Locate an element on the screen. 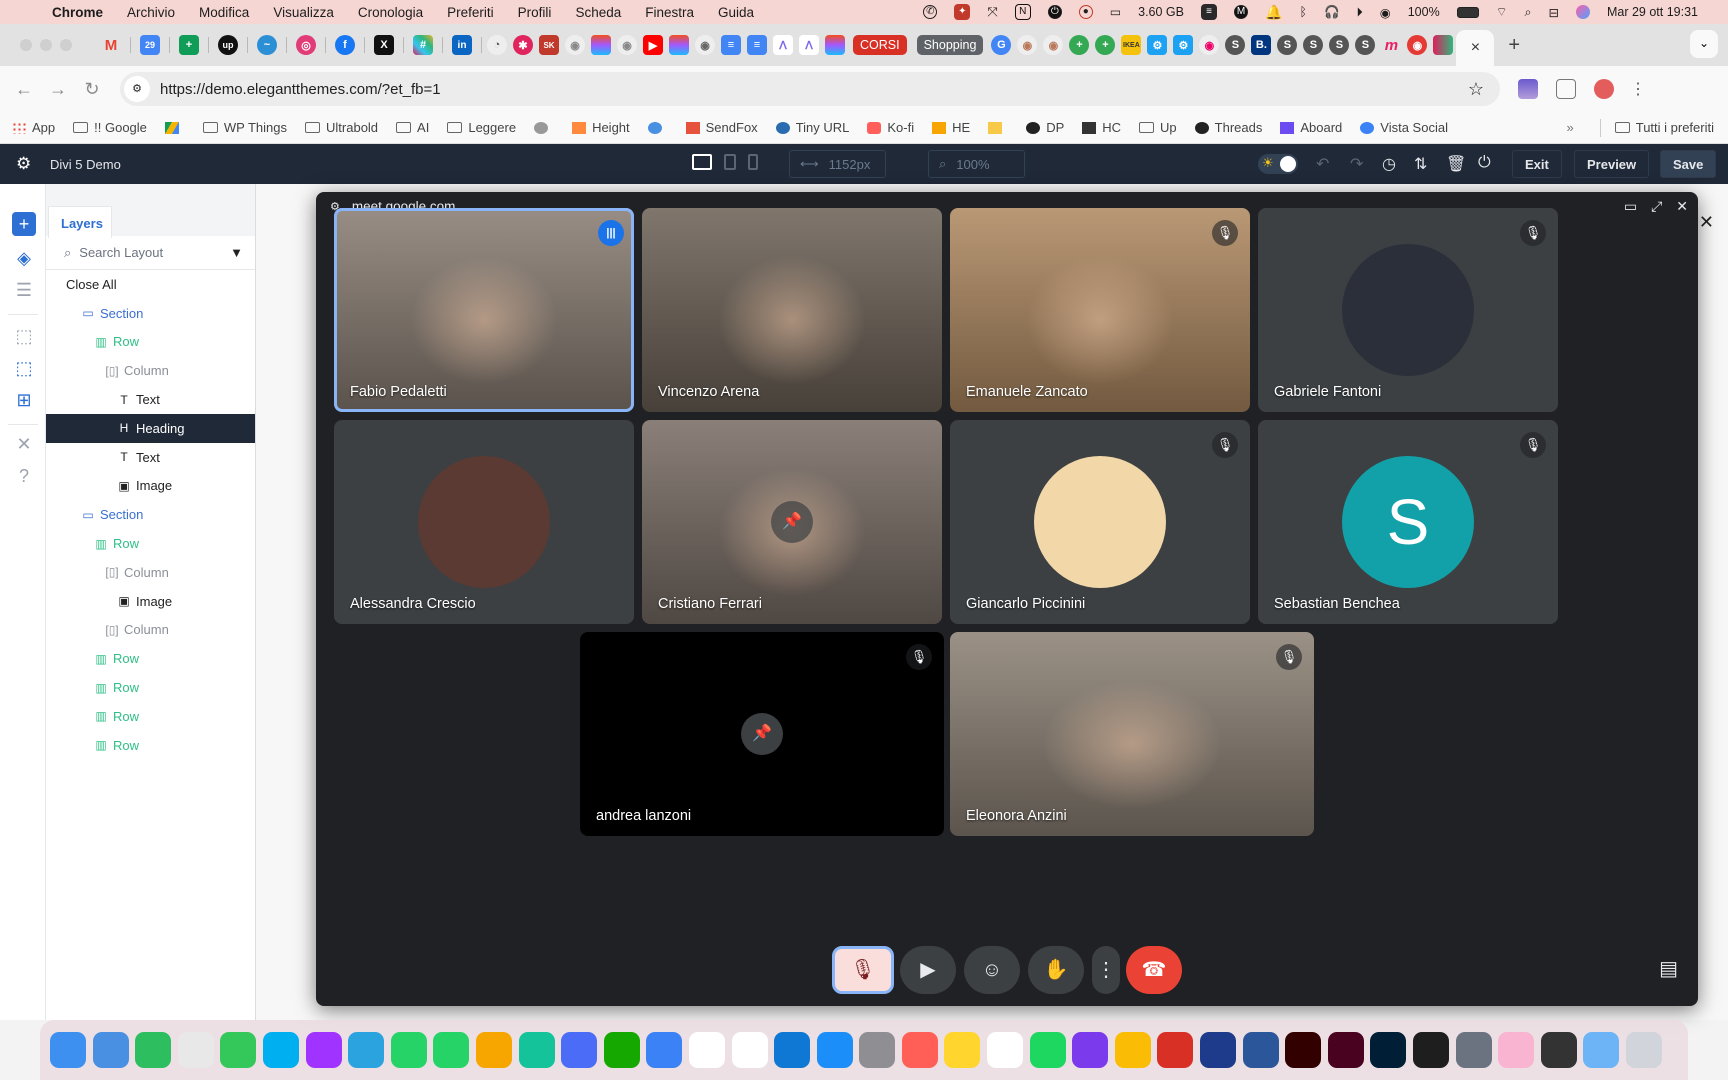  dock-app-trash is located at coordinates (1643, 1050).